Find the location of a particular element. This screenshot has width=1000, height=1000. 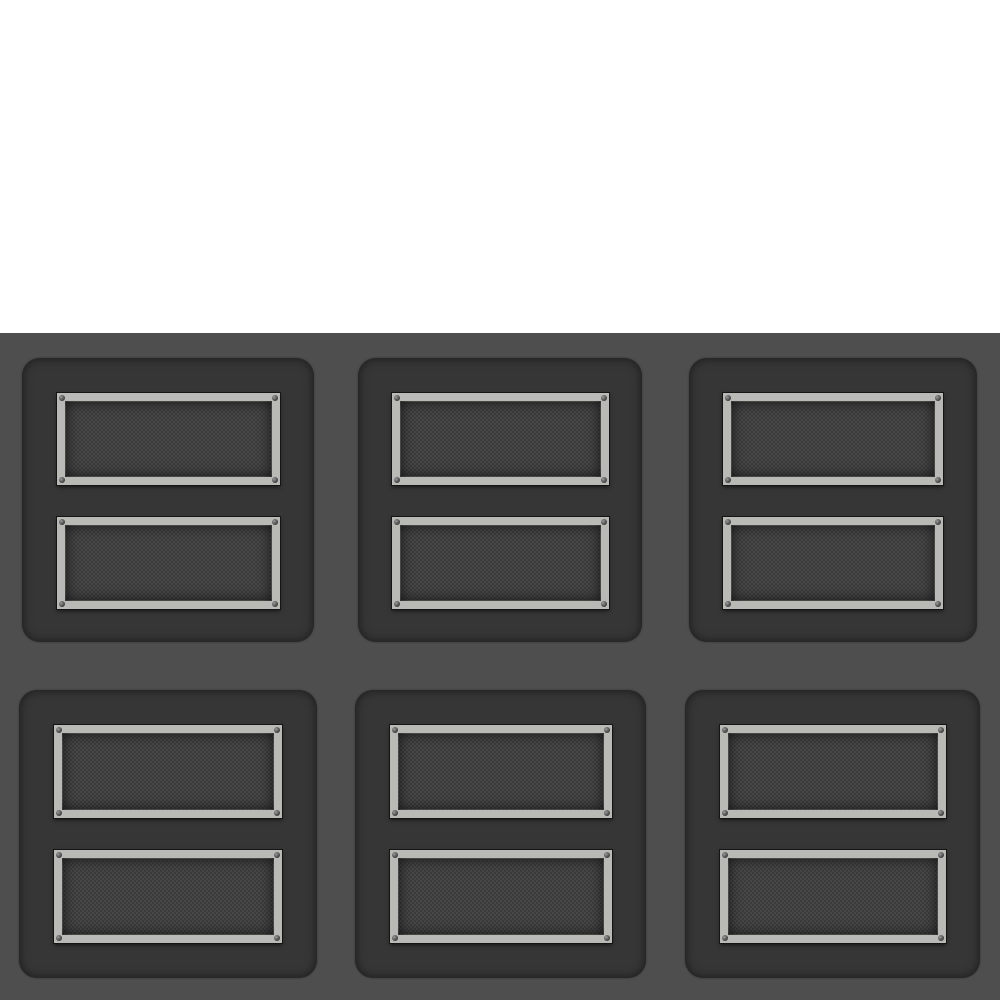

panel-row1-col2 is located at coordinates (500, 500).